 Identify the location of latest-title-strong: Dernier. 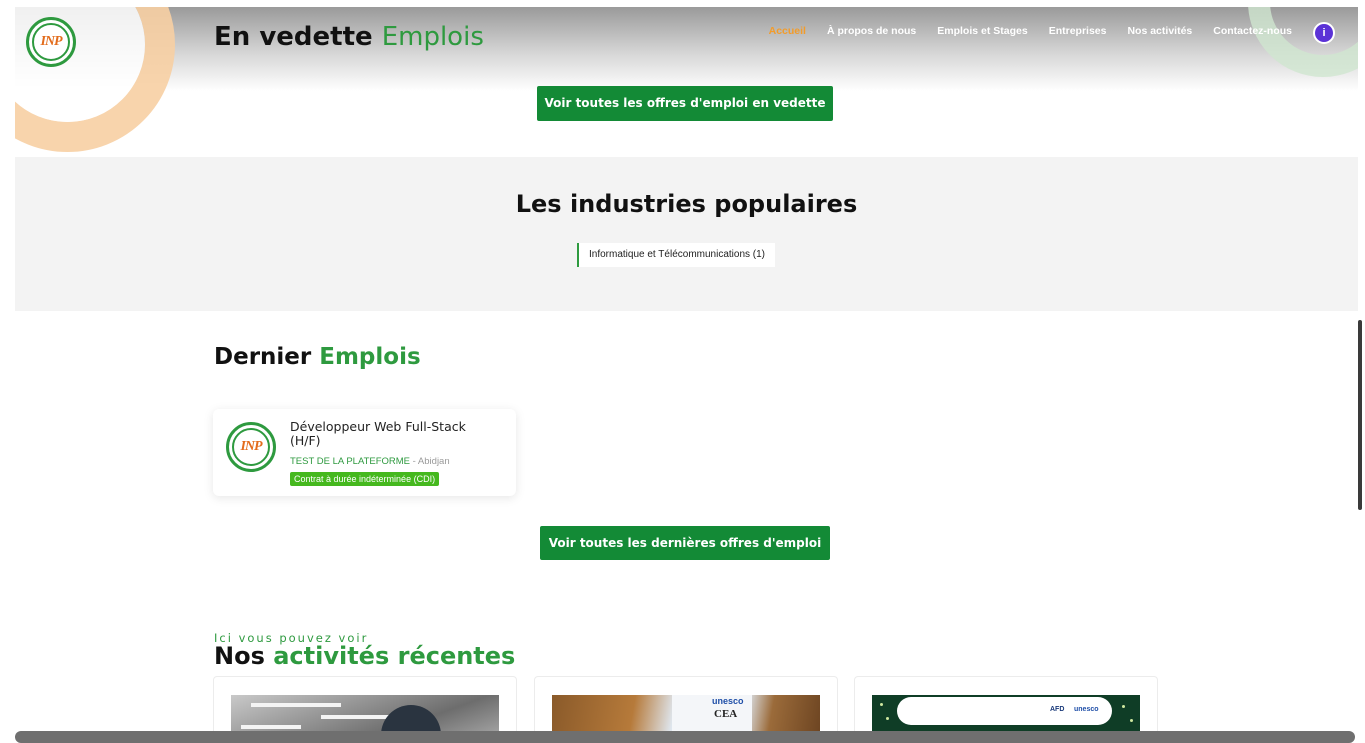
(263, 357).